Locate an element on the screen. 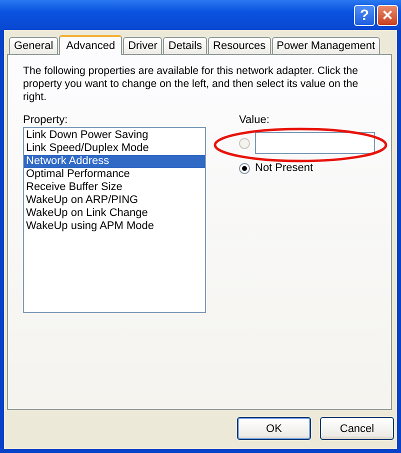 This screenshot has width=401, height=453. list-item: Optimal Performance is located at coordinates (114, 174).